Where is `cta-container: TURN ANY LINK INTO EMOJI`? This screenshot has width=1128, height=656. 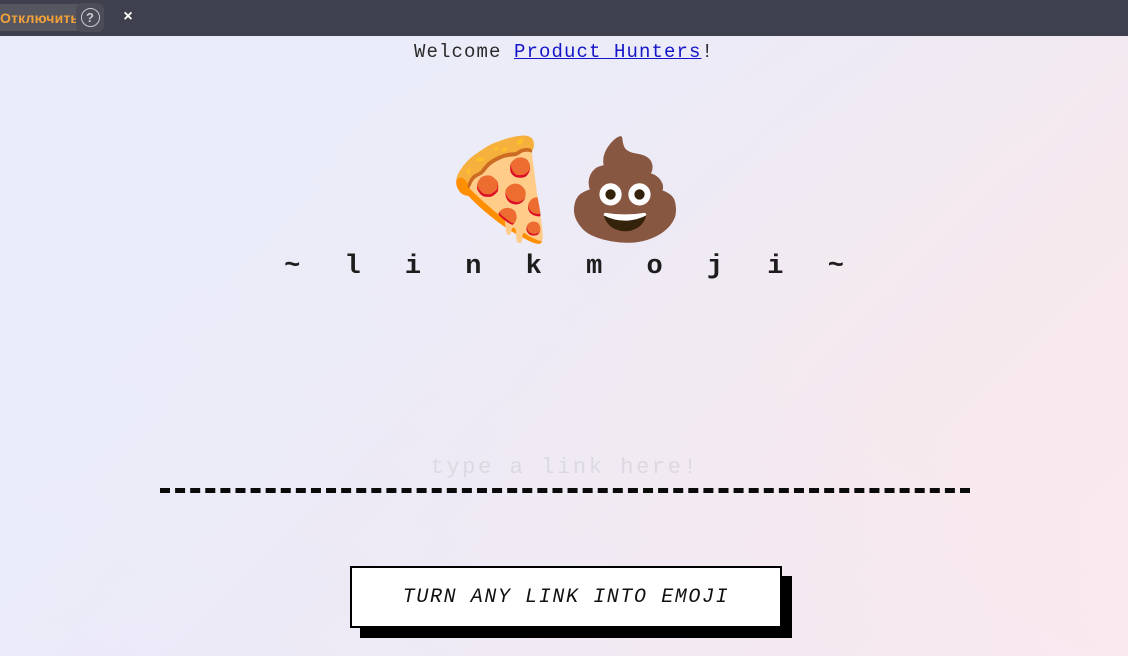 cta-container: TURN ANY LINK INTO EMOJI is located at coordinates (571, 602).